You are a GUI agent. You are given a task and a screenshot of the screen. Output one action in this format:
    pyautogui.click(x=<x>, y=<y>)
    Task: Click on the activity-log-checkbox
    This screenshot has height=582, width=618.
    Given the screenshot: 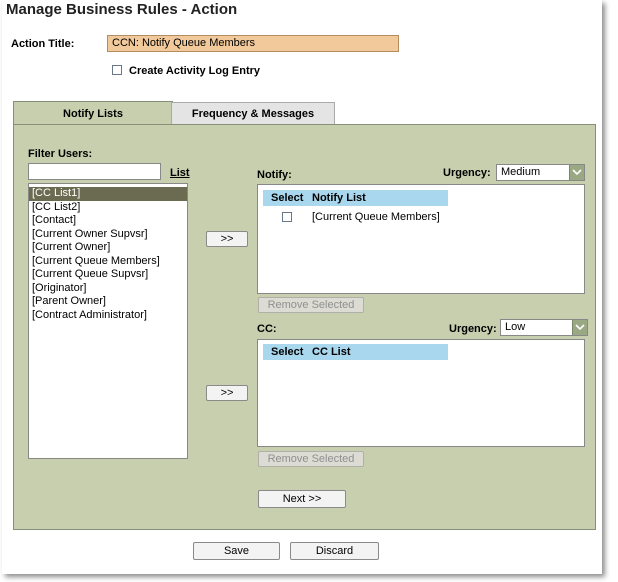 What is the action you would take?
    pyautogui.click(x=117, y=70)
    